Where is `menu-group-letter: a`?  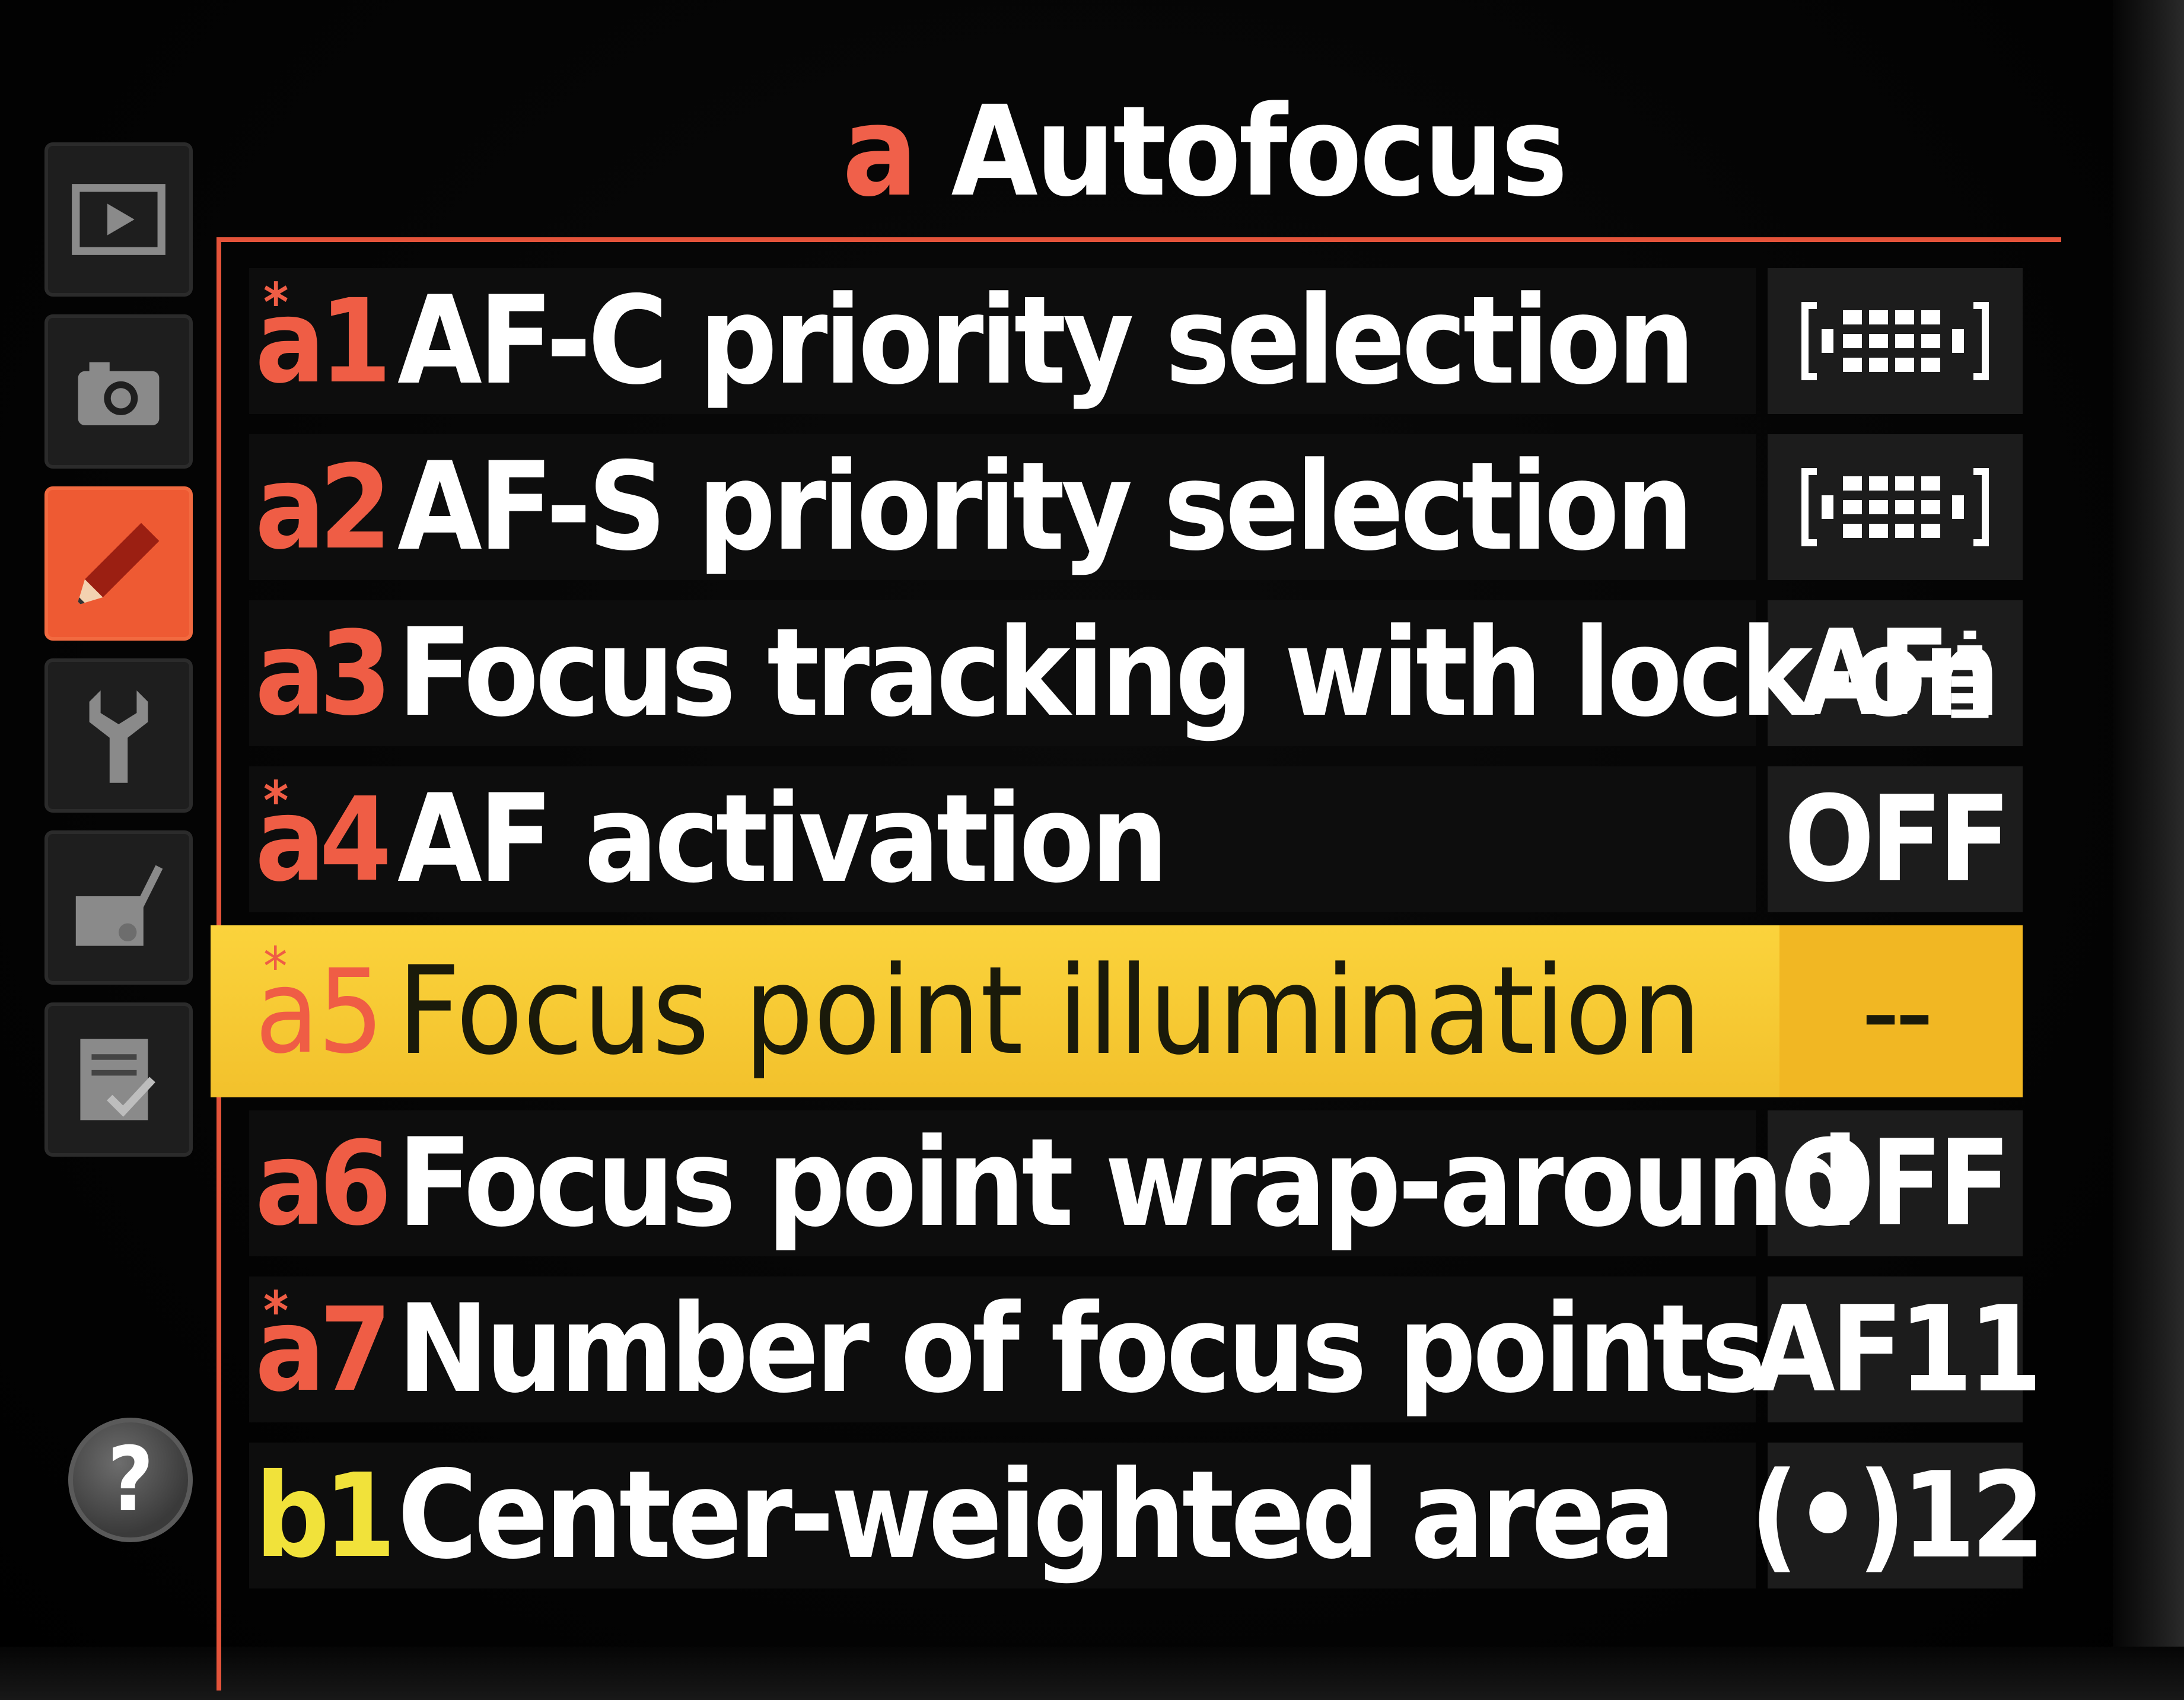
menu-group-letter: a is located at coordinates (880, 151).